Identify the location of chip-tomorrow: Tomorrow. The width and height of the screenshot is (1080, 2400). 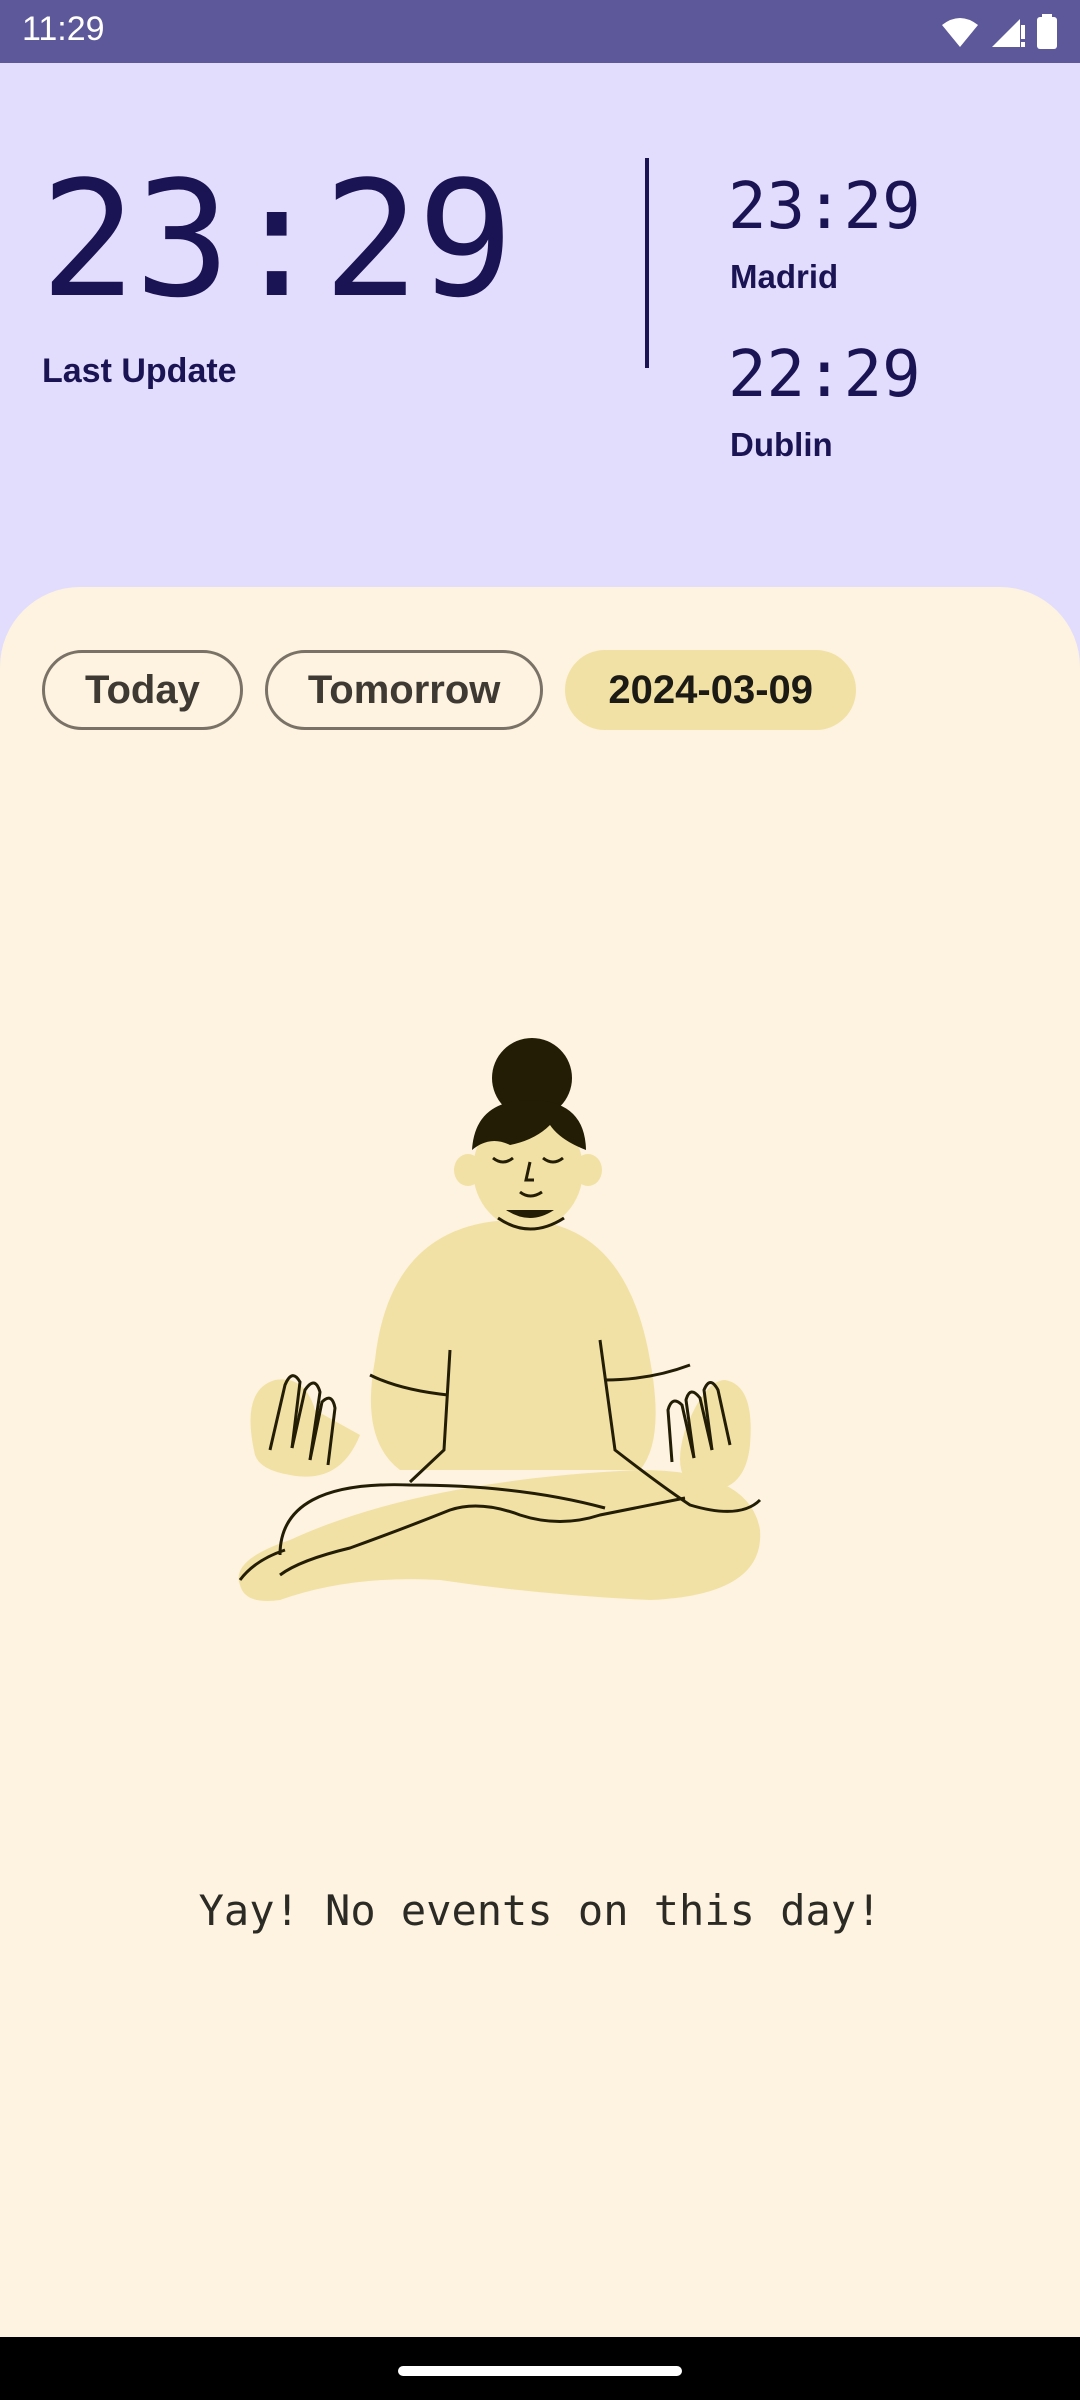
(404, 690).